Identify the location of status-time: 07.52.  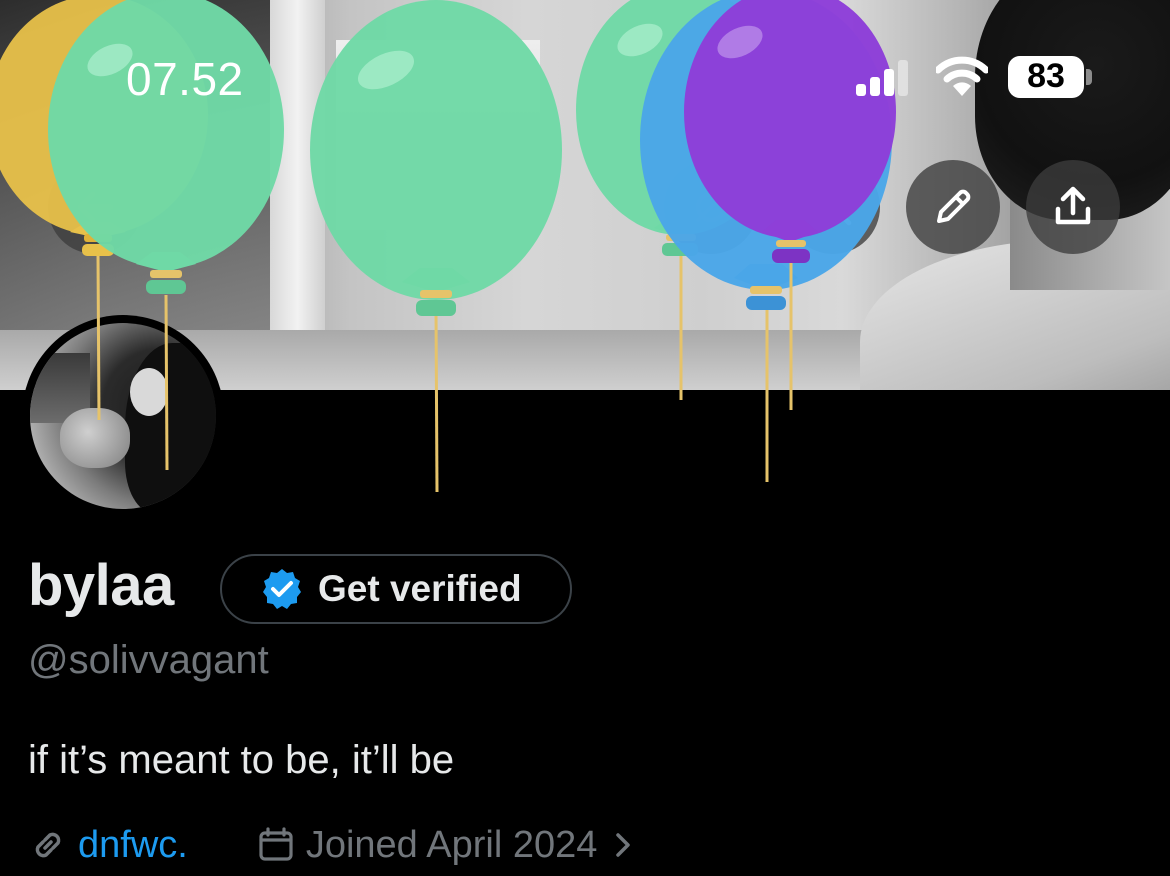
(185, 79).